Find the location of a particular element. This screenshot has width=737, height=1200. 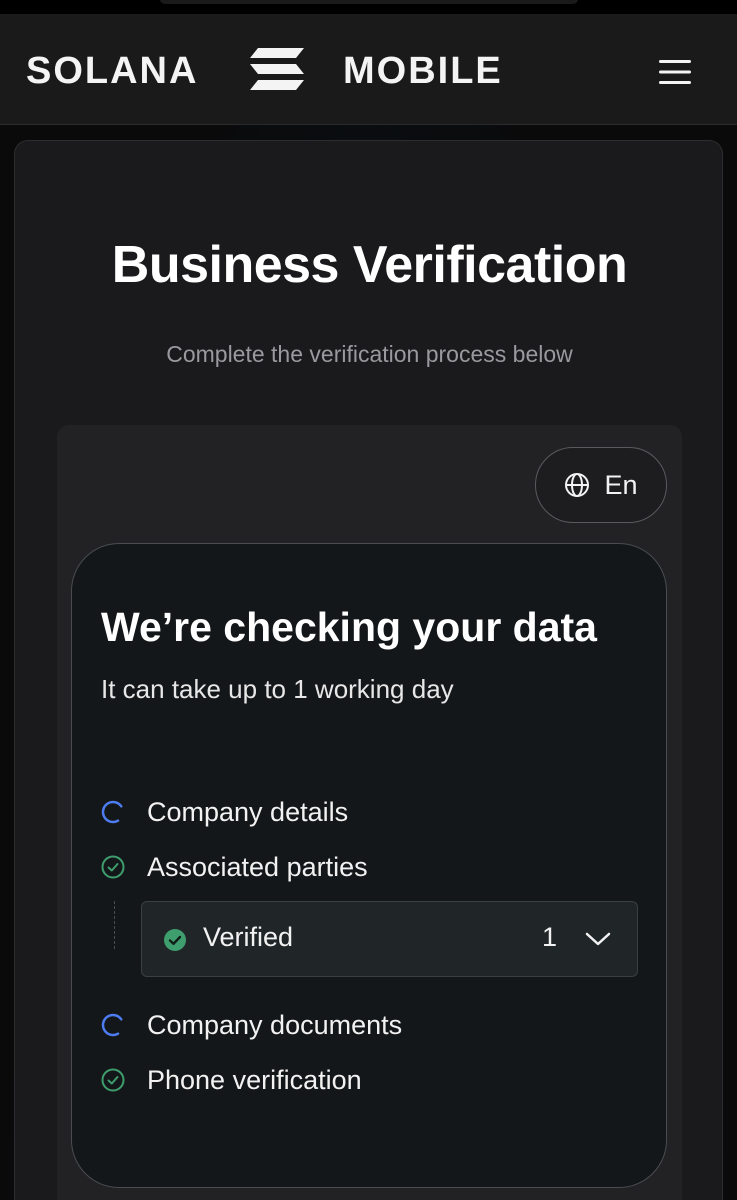

step-label: Associated parties is located at coordinates (257, 866).